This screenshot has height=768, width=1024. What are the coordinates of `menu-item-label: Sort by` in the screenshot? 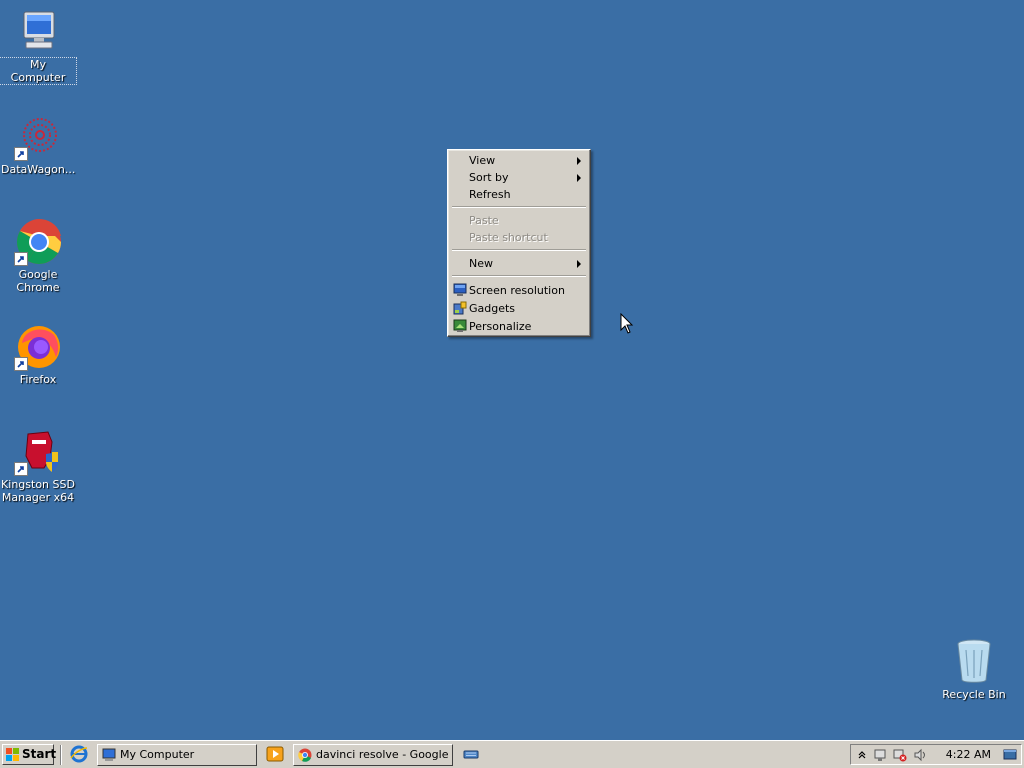 It's located at (489, 177).